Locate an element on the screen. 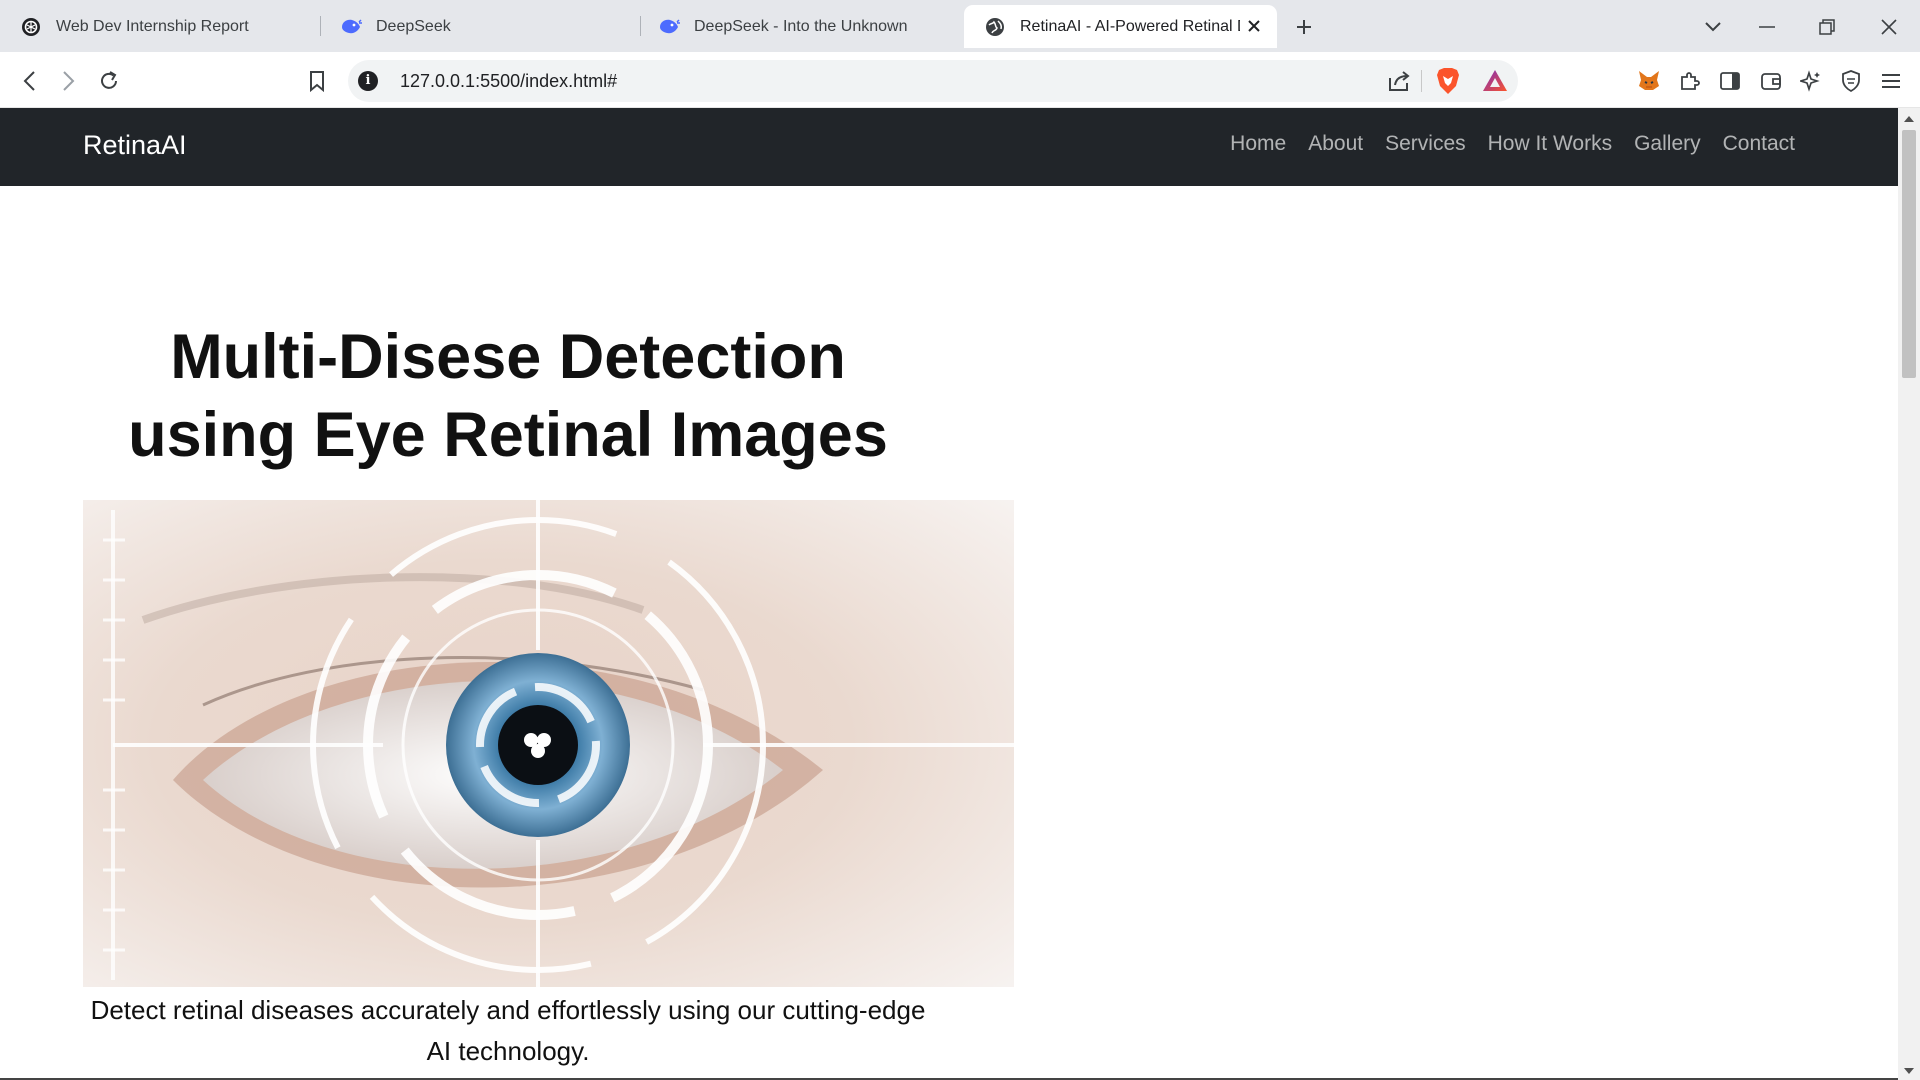 This screenshot has width=1920, height=1080. tab-web-dev-report: Web Dev Internship Report is located at coordinates (160, 26).